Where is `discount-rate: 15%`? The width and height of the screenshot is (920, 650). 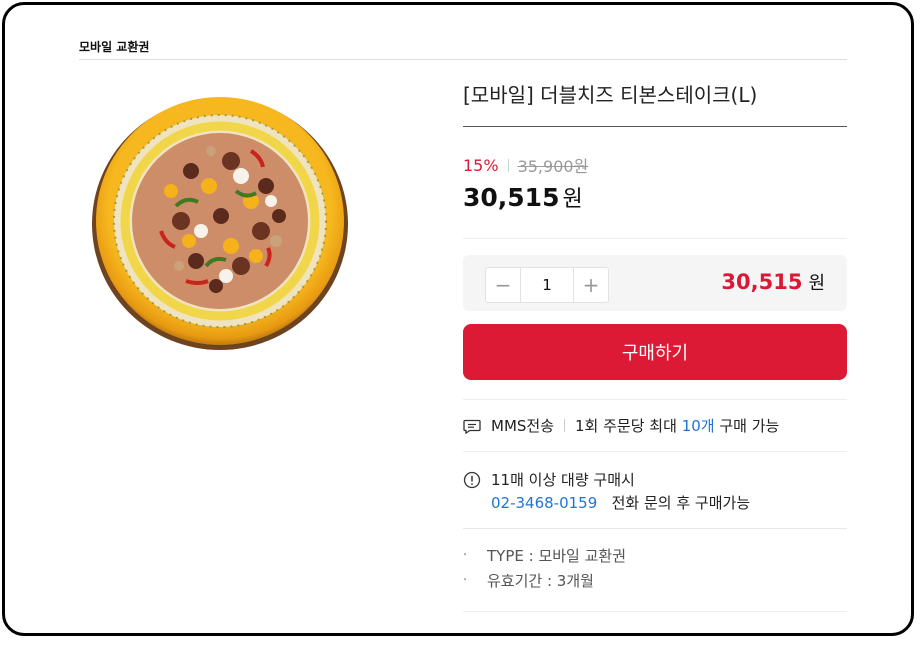
discount-rate: 15% is located at coordinates (481, 165).